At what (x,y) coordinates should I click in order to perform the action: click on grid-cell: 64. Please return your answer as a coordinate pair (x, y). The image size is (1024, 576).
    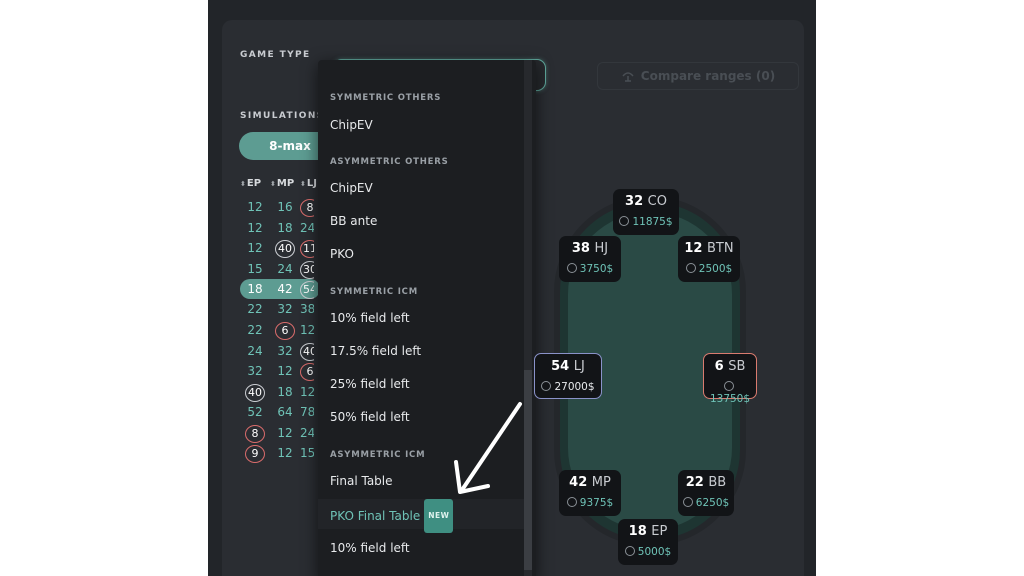
    Looking at the image, I should click on (285, 412).